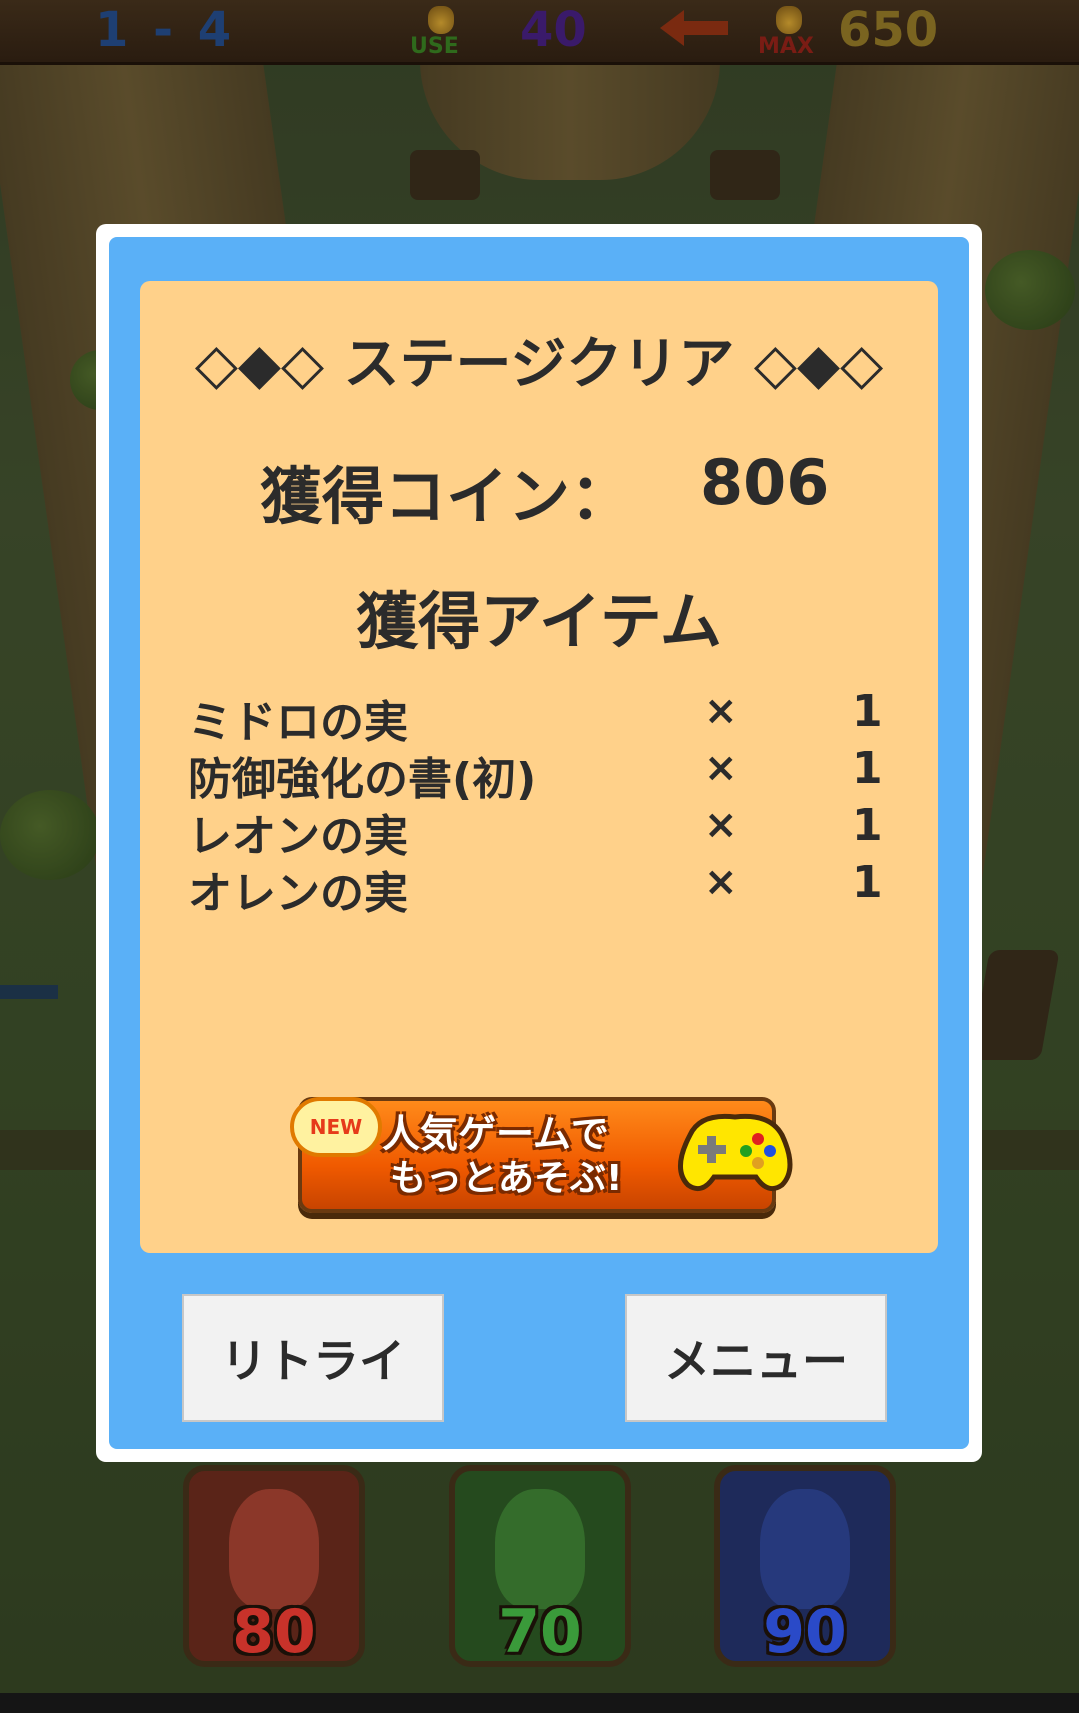 The image size is (1079, 1713). Describe the element at coordinates (274, 1632) in the screenshot. I see `unit-cost: 80` at that location.